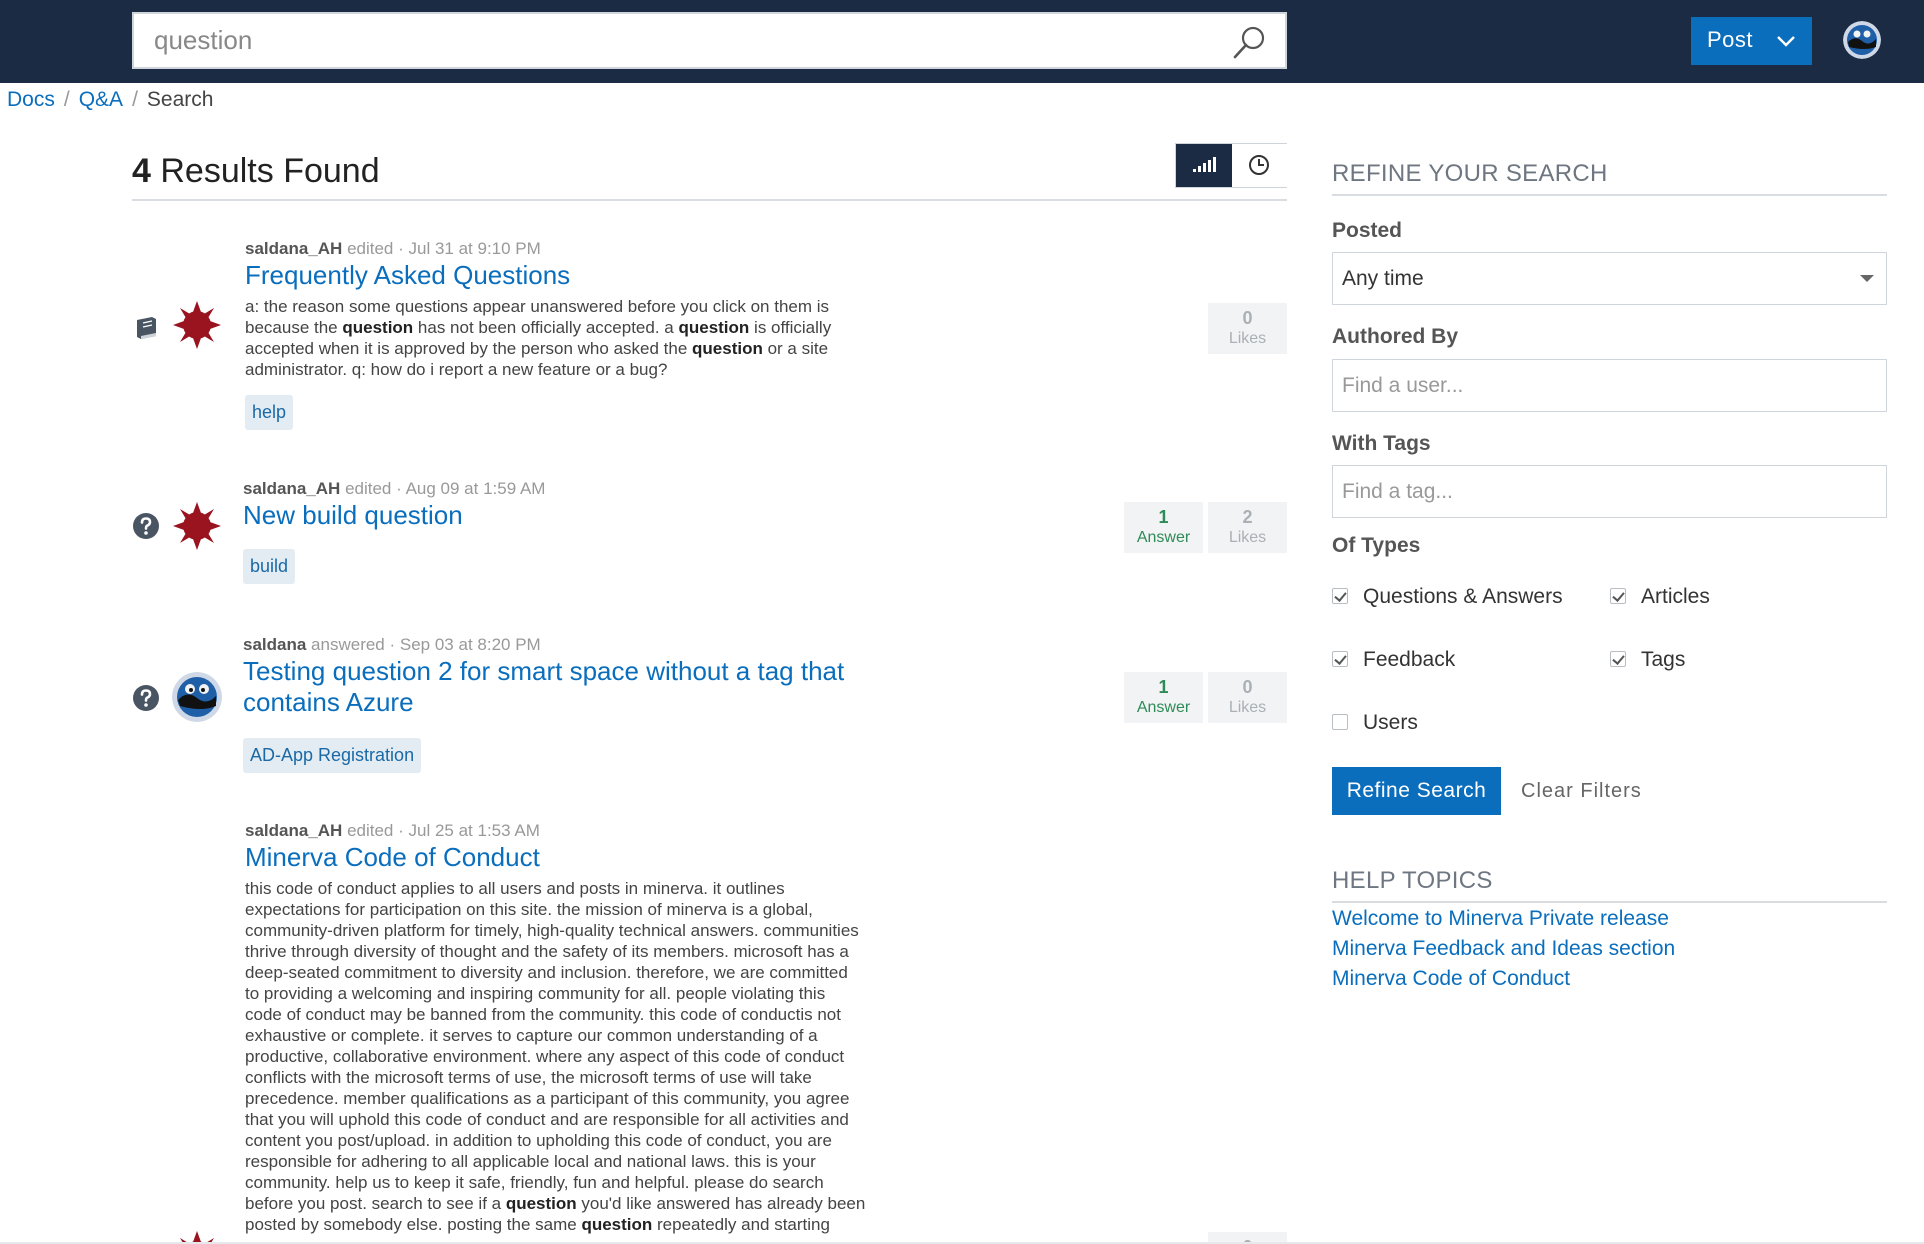  What do you see at coordinates (1867, 278) in the screenshot?
I see `dropdown-caret-icon` at bounding box center [1867, 278].